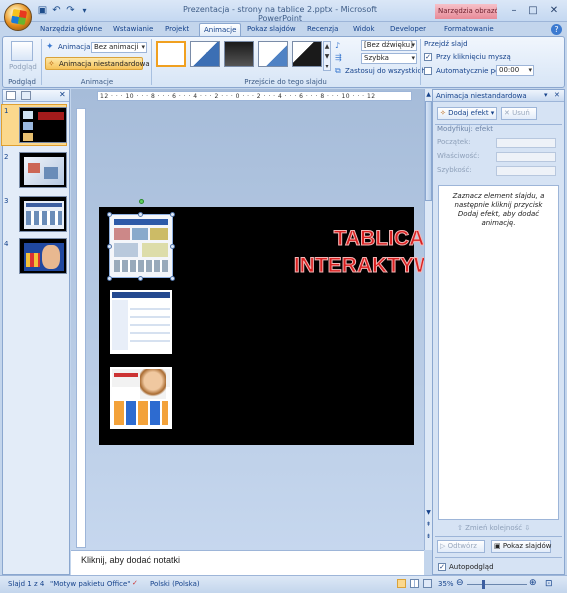  I want to click on animate-dropdown: Bez animacji, so click(119, 47).